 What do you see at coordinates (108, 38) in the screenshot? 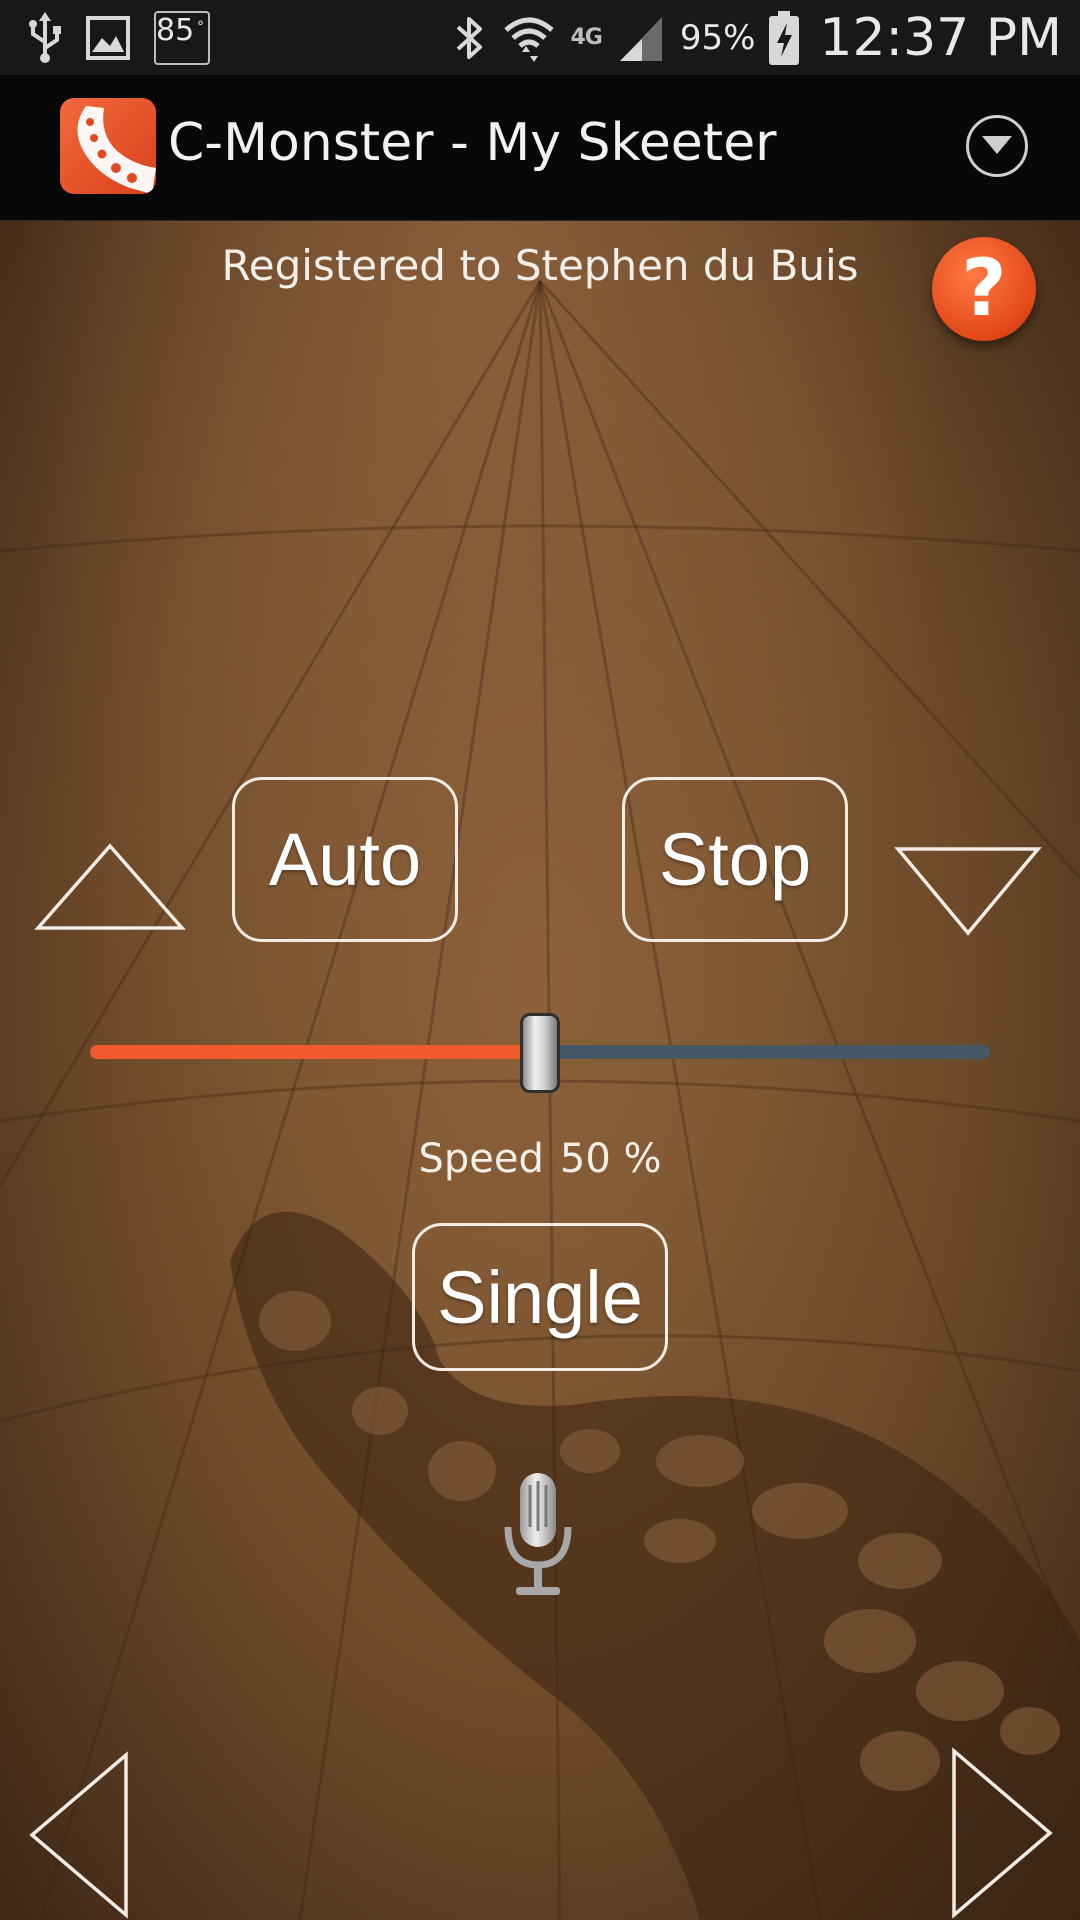
I see `gallery-icon` at bounding box center [108, 38].